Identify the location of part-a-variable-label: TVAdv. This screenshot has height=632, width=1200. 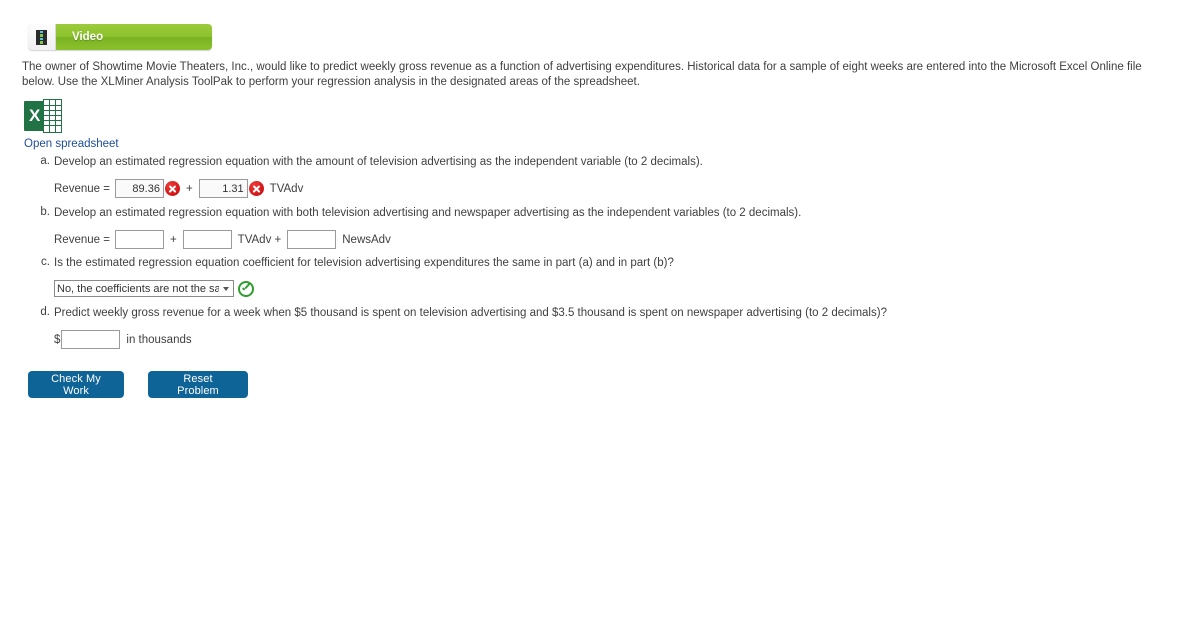
(286, 188).